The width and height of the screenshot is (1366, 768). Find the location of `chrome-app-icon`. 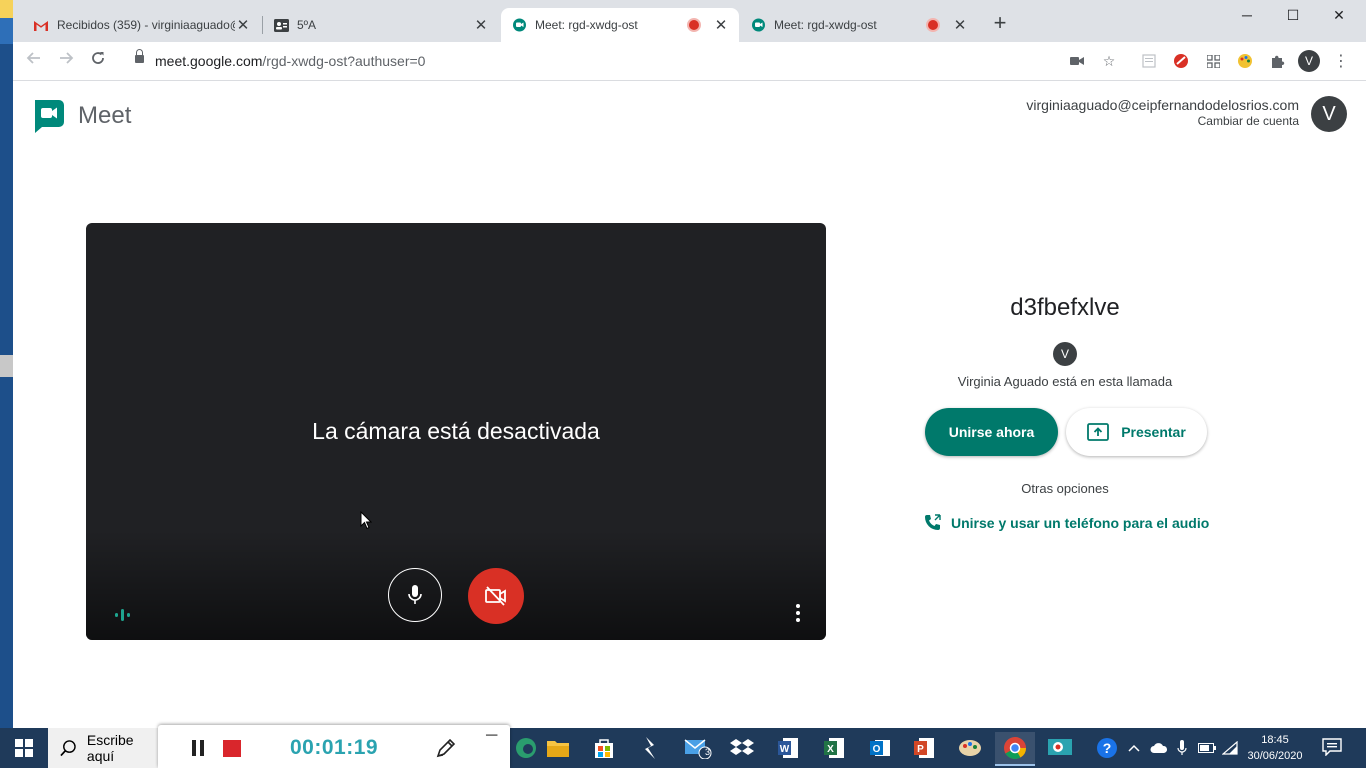

chrome-app-icon is located at coordinates (1015, 749).